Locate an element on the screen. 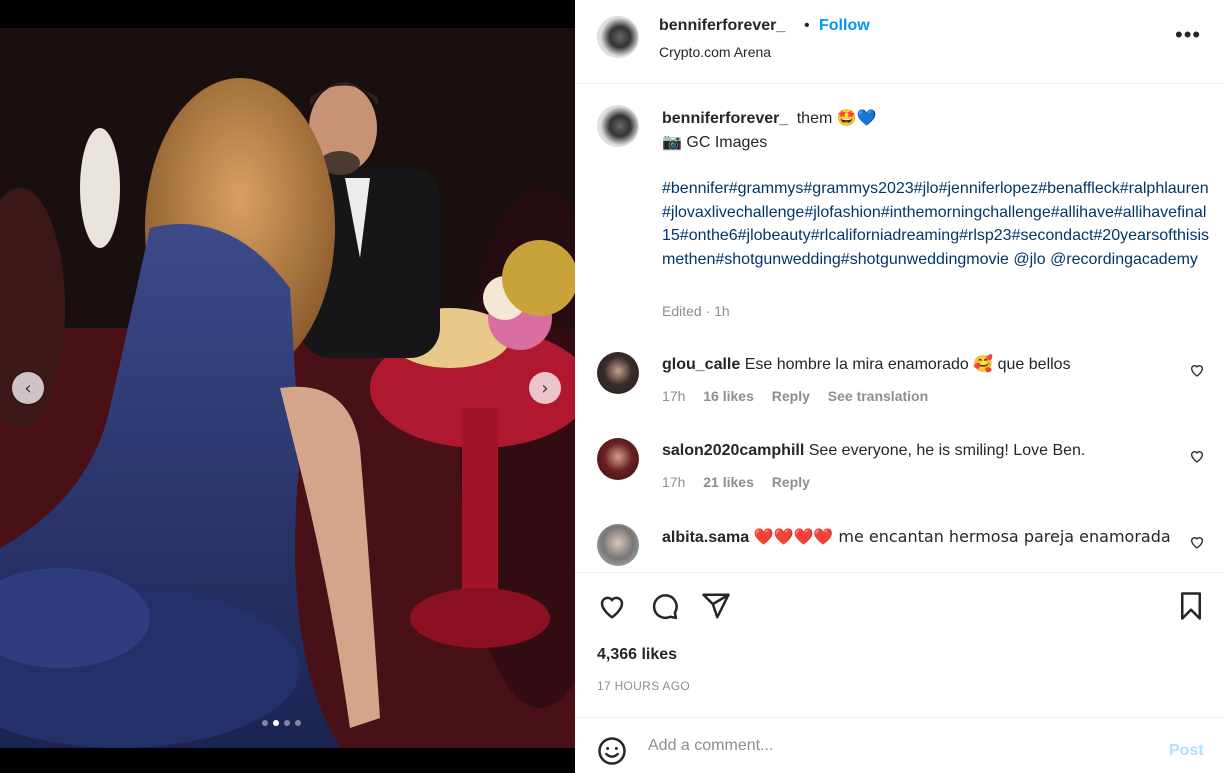 This screenshot has width=1224, height=773. photo-credit: 📷 GC Images is located at coordinates (715, 142).